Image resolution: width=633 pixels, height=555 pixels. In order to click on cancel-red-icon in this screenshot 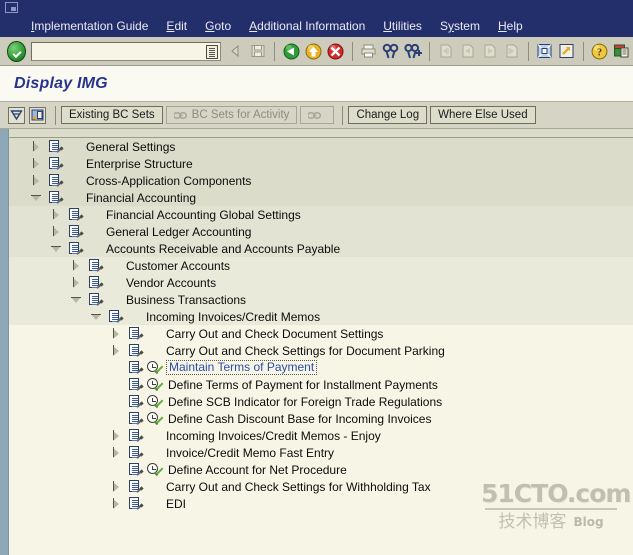, I will do `click(335, 51)`.